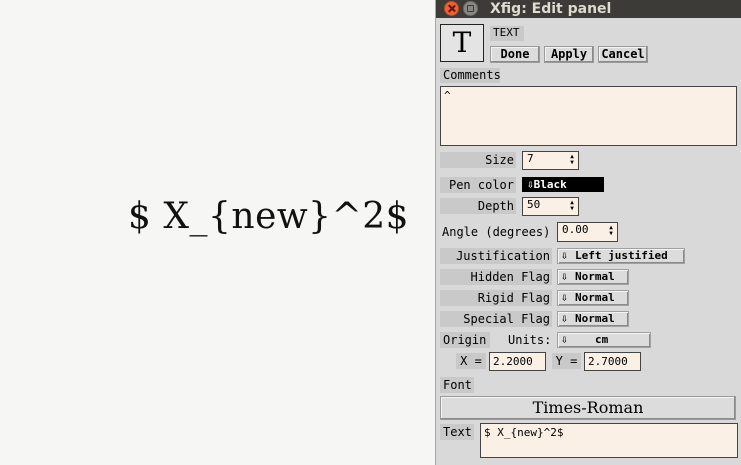  I want to click on justification-menu: ⇩ Left justified, so click(621, 256).